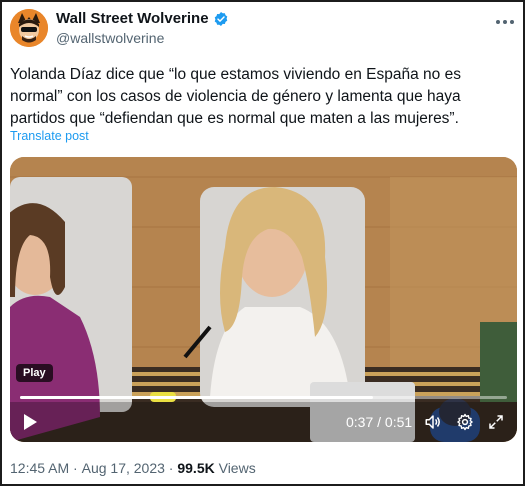 This screenshot has width=525, height=486. Describe the element at coordinates (465, 422) in the screenshot. I see `gear-icon` at that location.